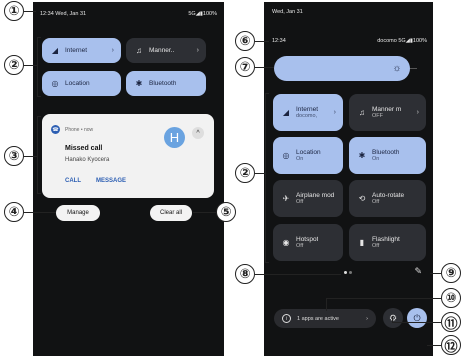  Describe the element at coordinates (362, 198) in the screenshot. I see `rotate-icon: ⟲` at that location.